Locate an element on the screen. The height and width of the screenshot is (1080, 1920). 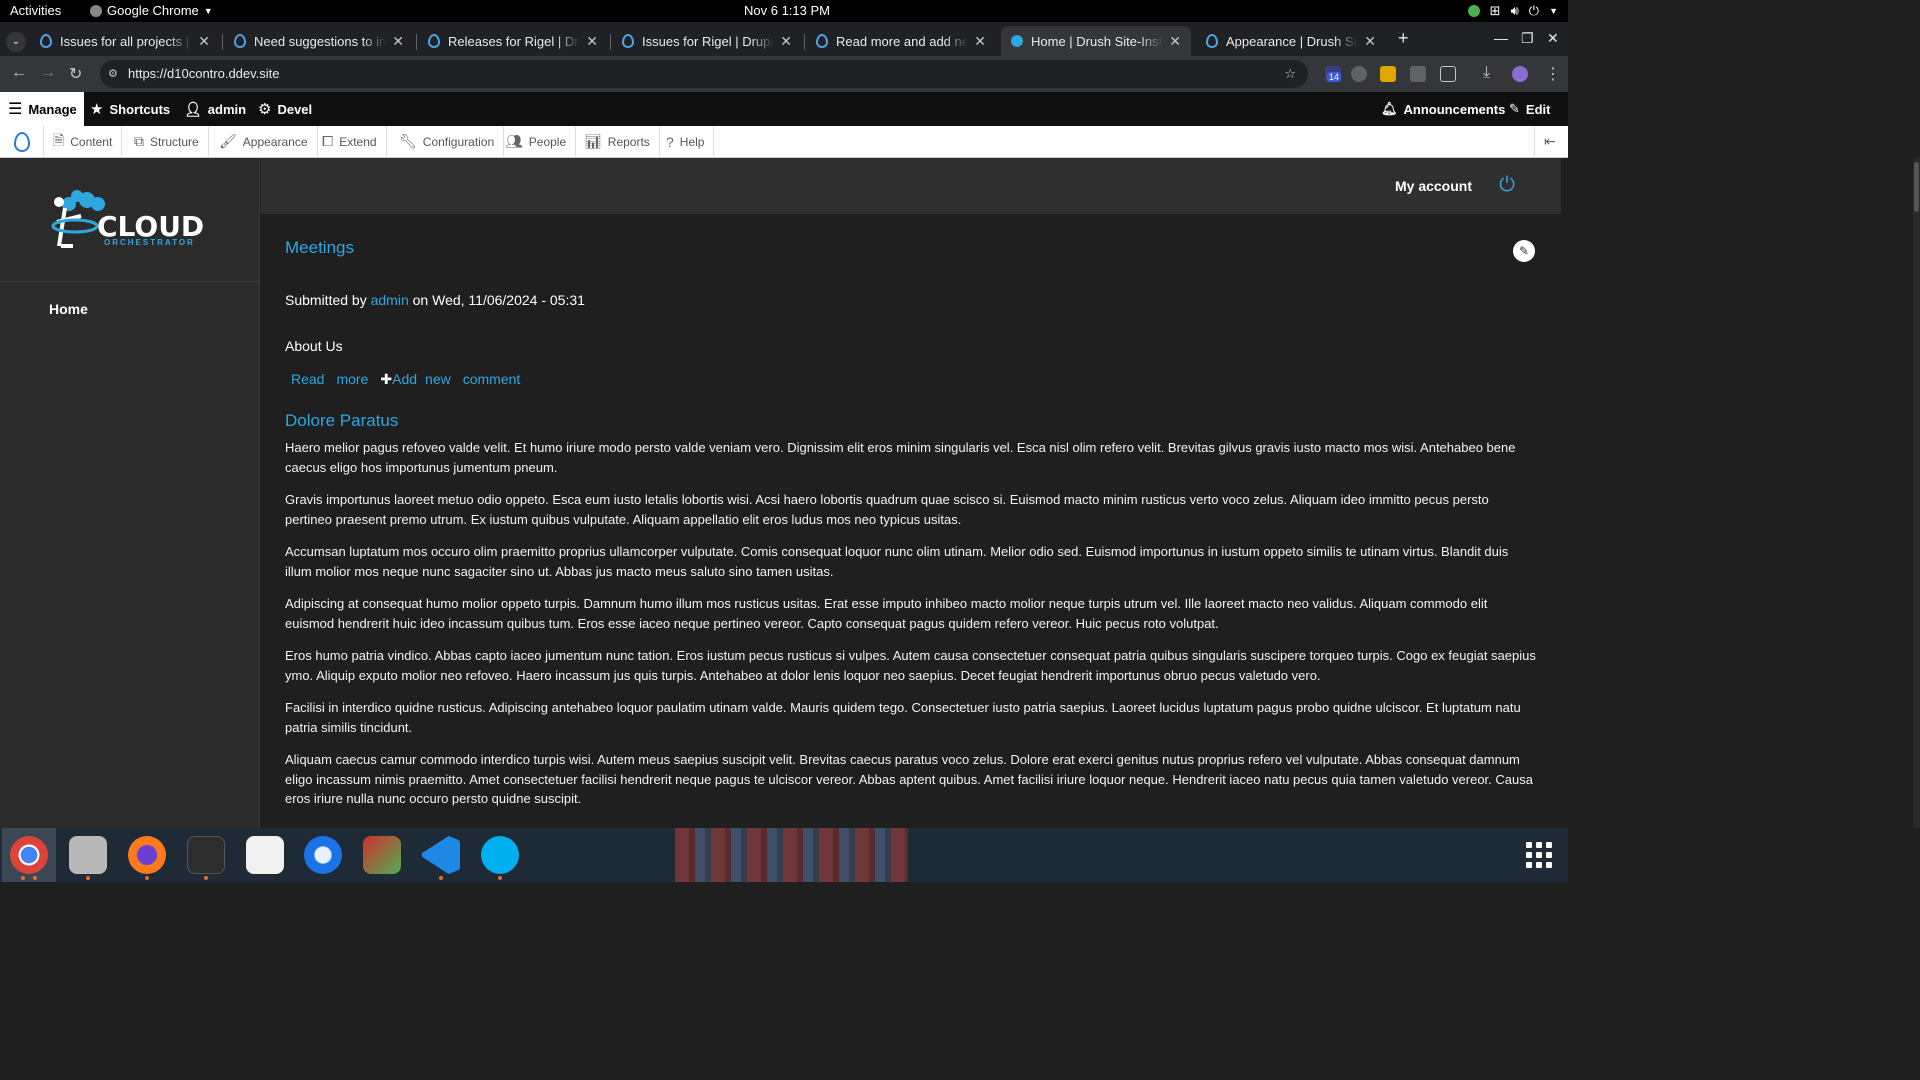
firefox-dock-icon is located at coordinates (147, 855).